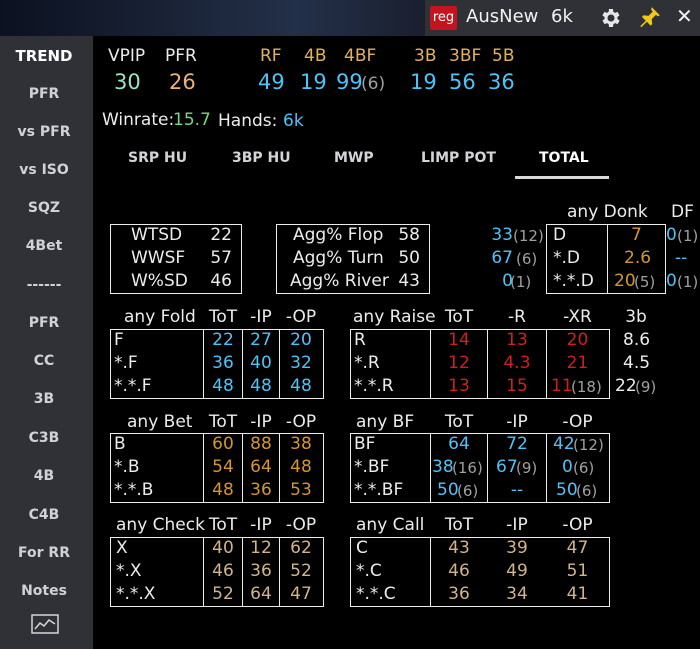 This screenshot has height=649, width=700. What do you see at coordinates (157, 235) in the screenshot?
I see `wtsd-label: WTSD` at bounding box center [157, 235].